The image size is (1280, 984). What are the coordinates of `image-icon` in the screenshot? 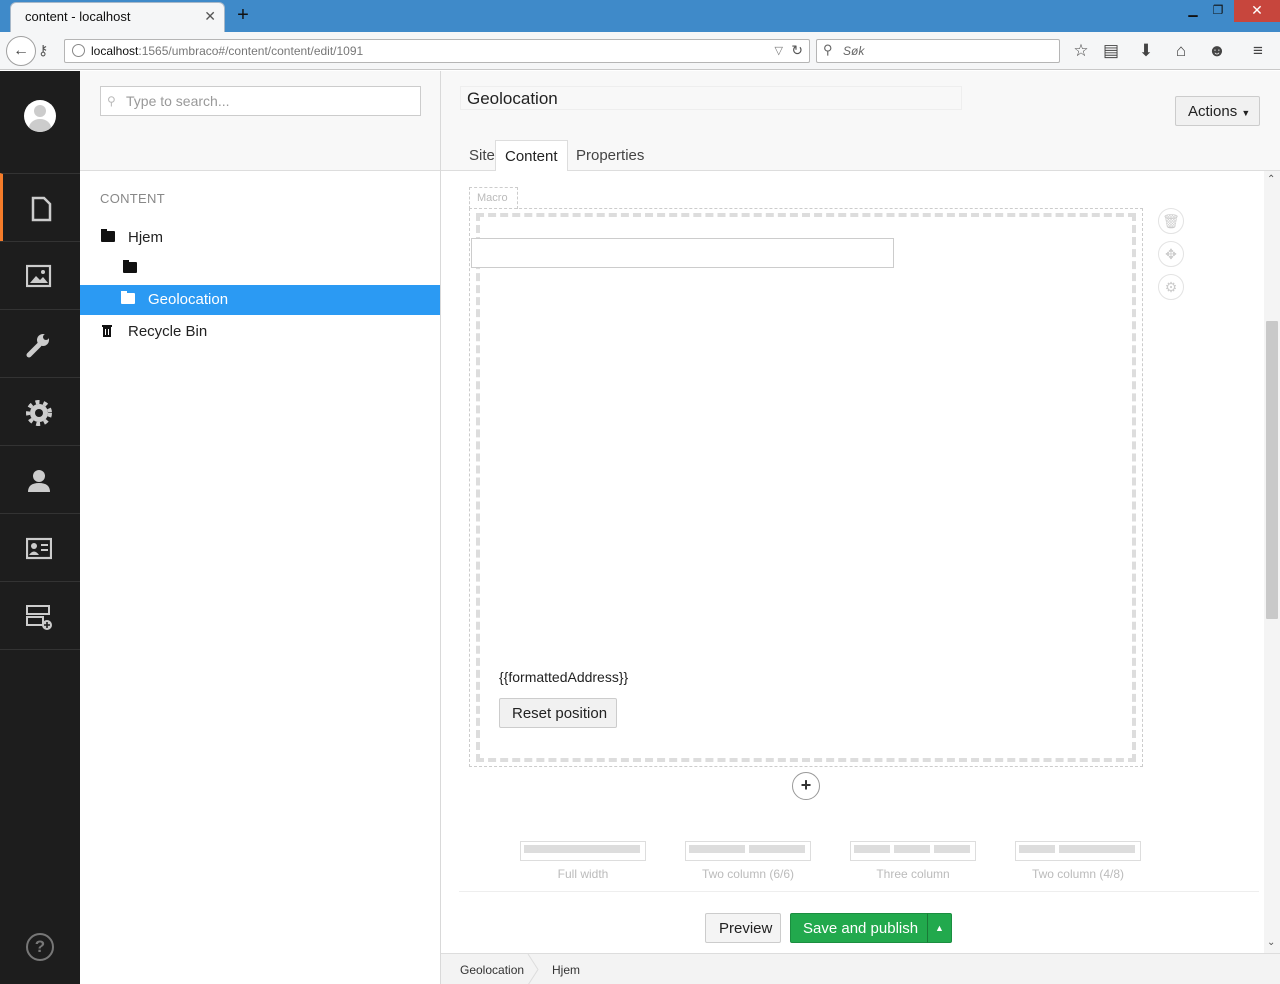 It's located at (39, 276).